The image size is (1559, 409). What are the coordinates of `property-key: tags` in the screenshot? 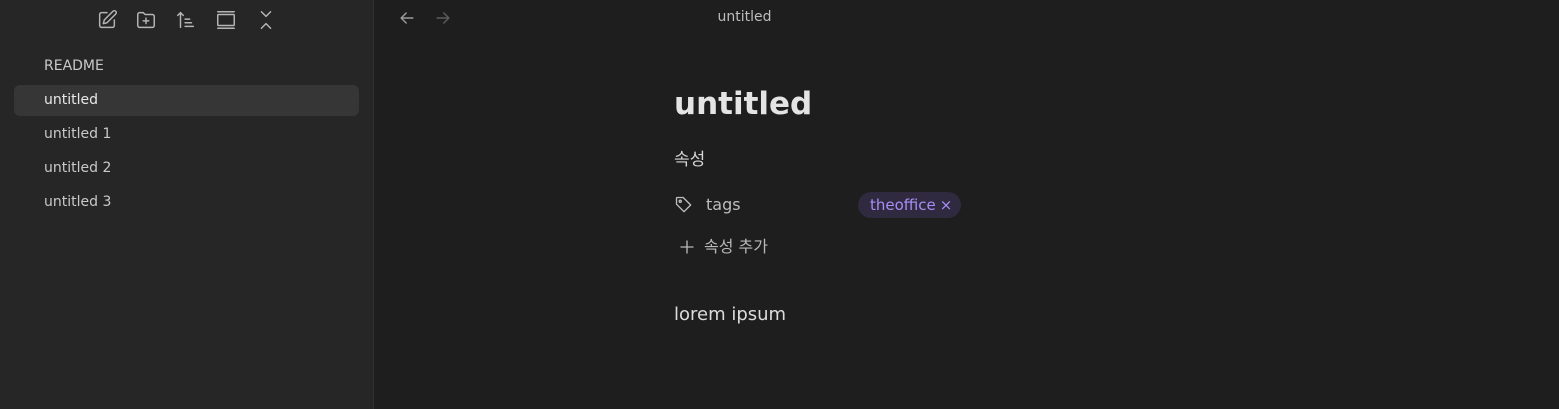 It's located at (723, 205).